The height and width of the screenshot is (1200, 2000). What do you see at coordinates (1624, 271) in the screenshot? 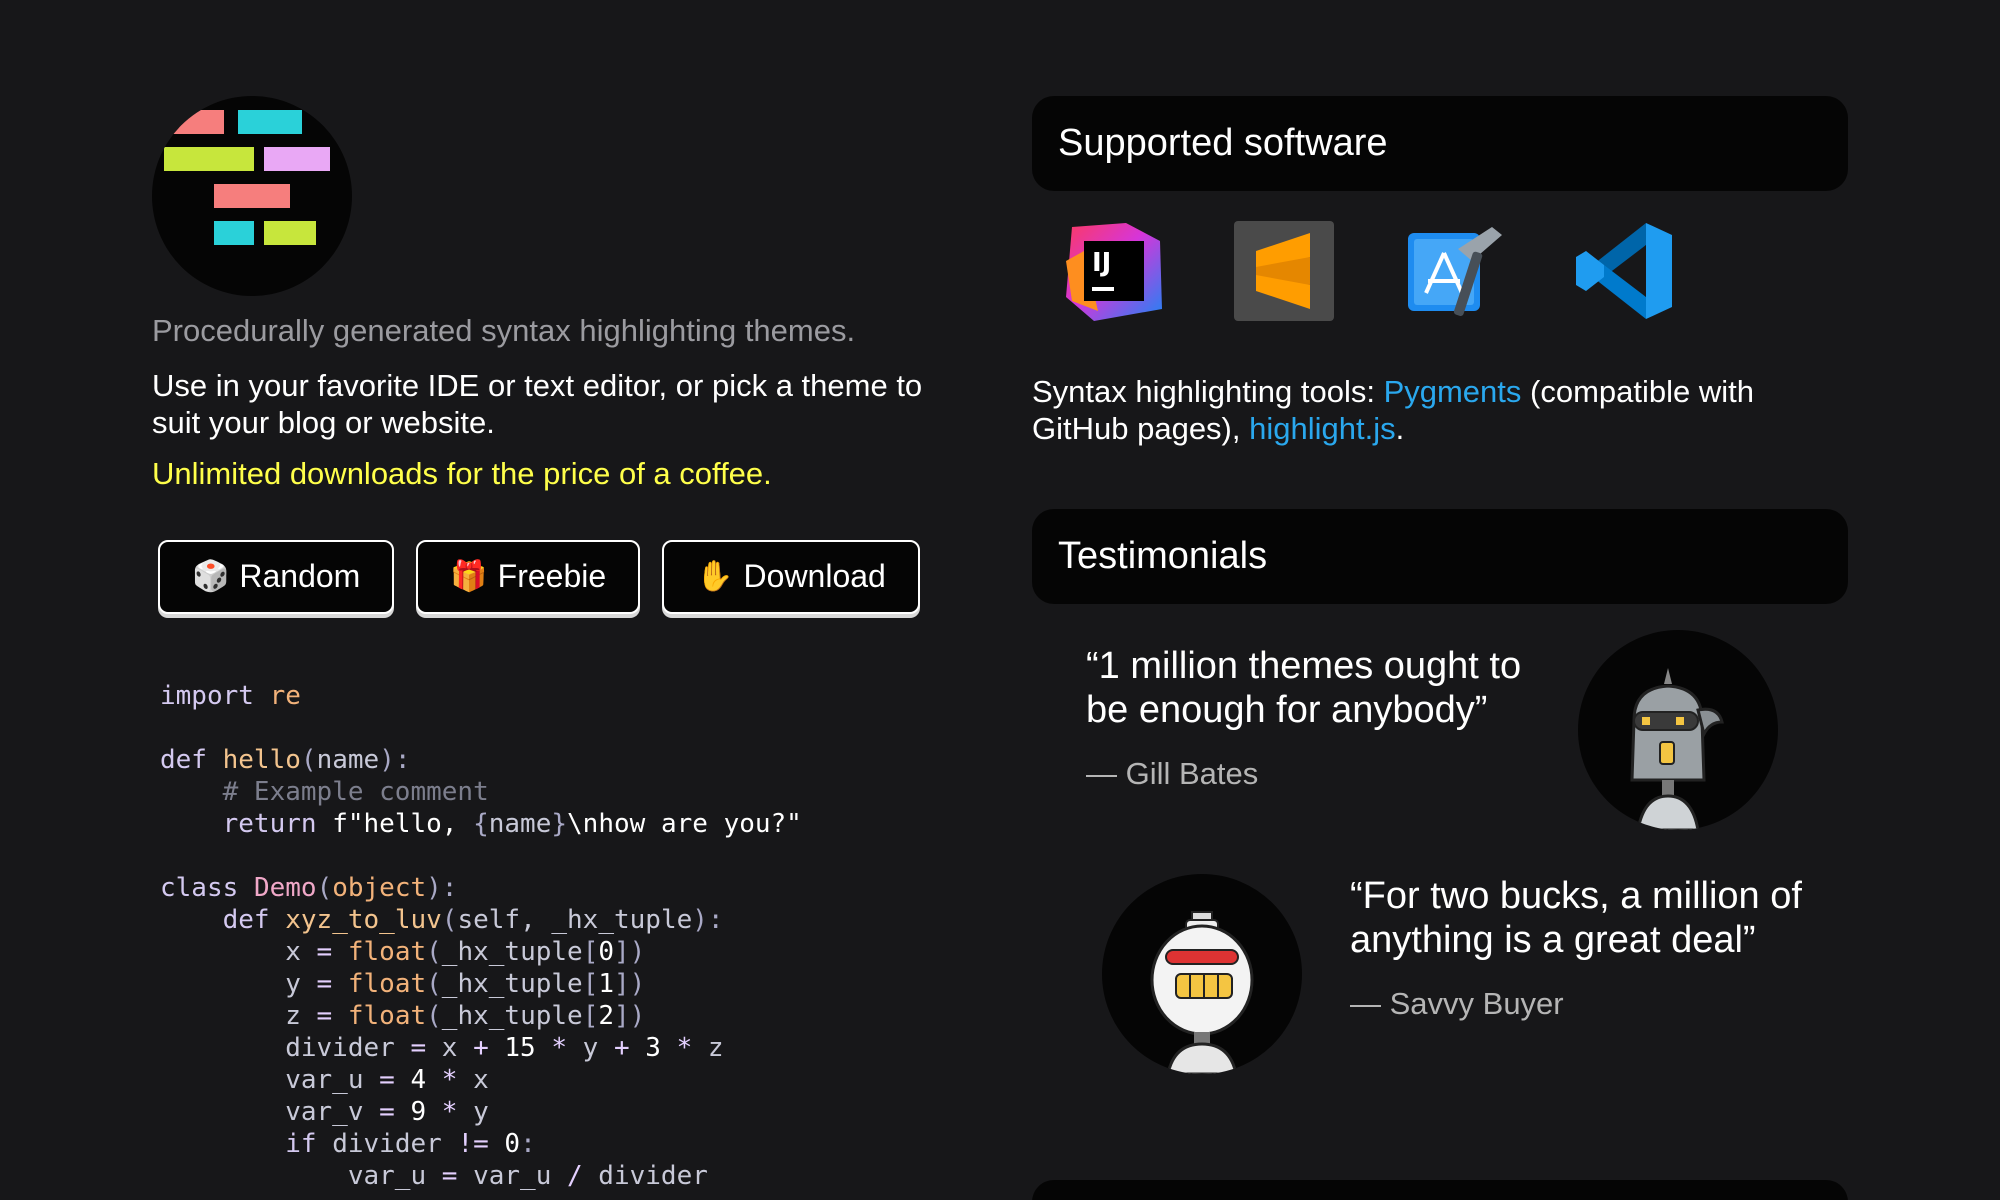
I see `vscode-icon` at bounding box center [1624, 271].